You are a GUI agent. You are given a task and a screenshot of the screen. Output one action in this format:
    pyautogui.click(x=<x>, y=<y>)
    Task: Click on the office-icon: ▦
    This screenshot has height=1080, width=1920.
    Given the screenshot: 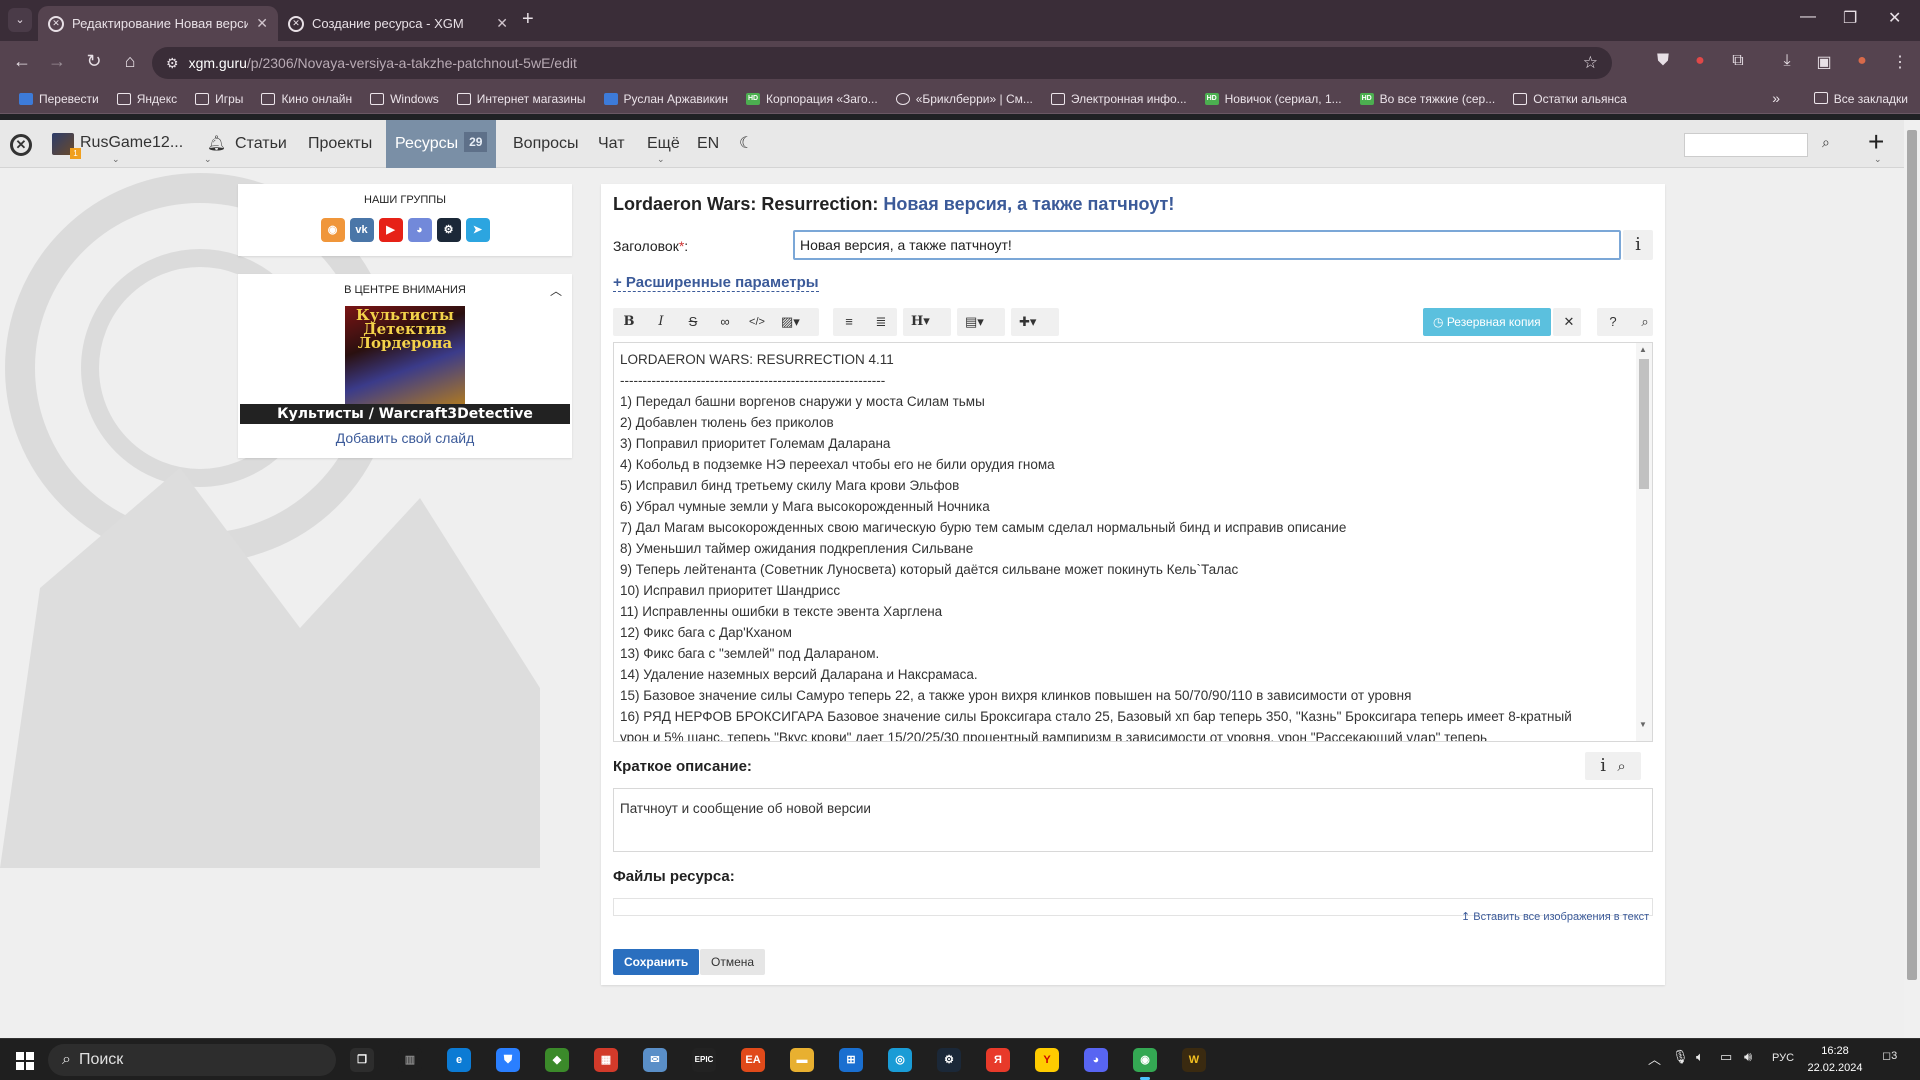 What is the action you would take?
    pyautogui.click(x=606, y=1060)
    